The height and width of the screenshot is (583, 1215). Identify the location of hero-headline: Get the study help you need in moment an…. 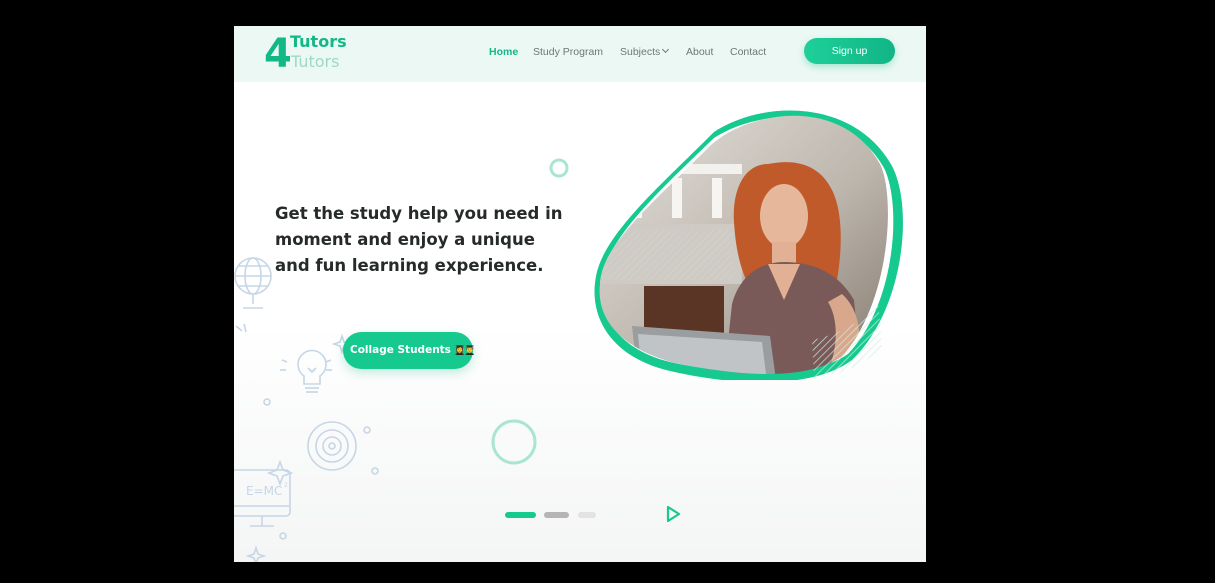
(425, 240).